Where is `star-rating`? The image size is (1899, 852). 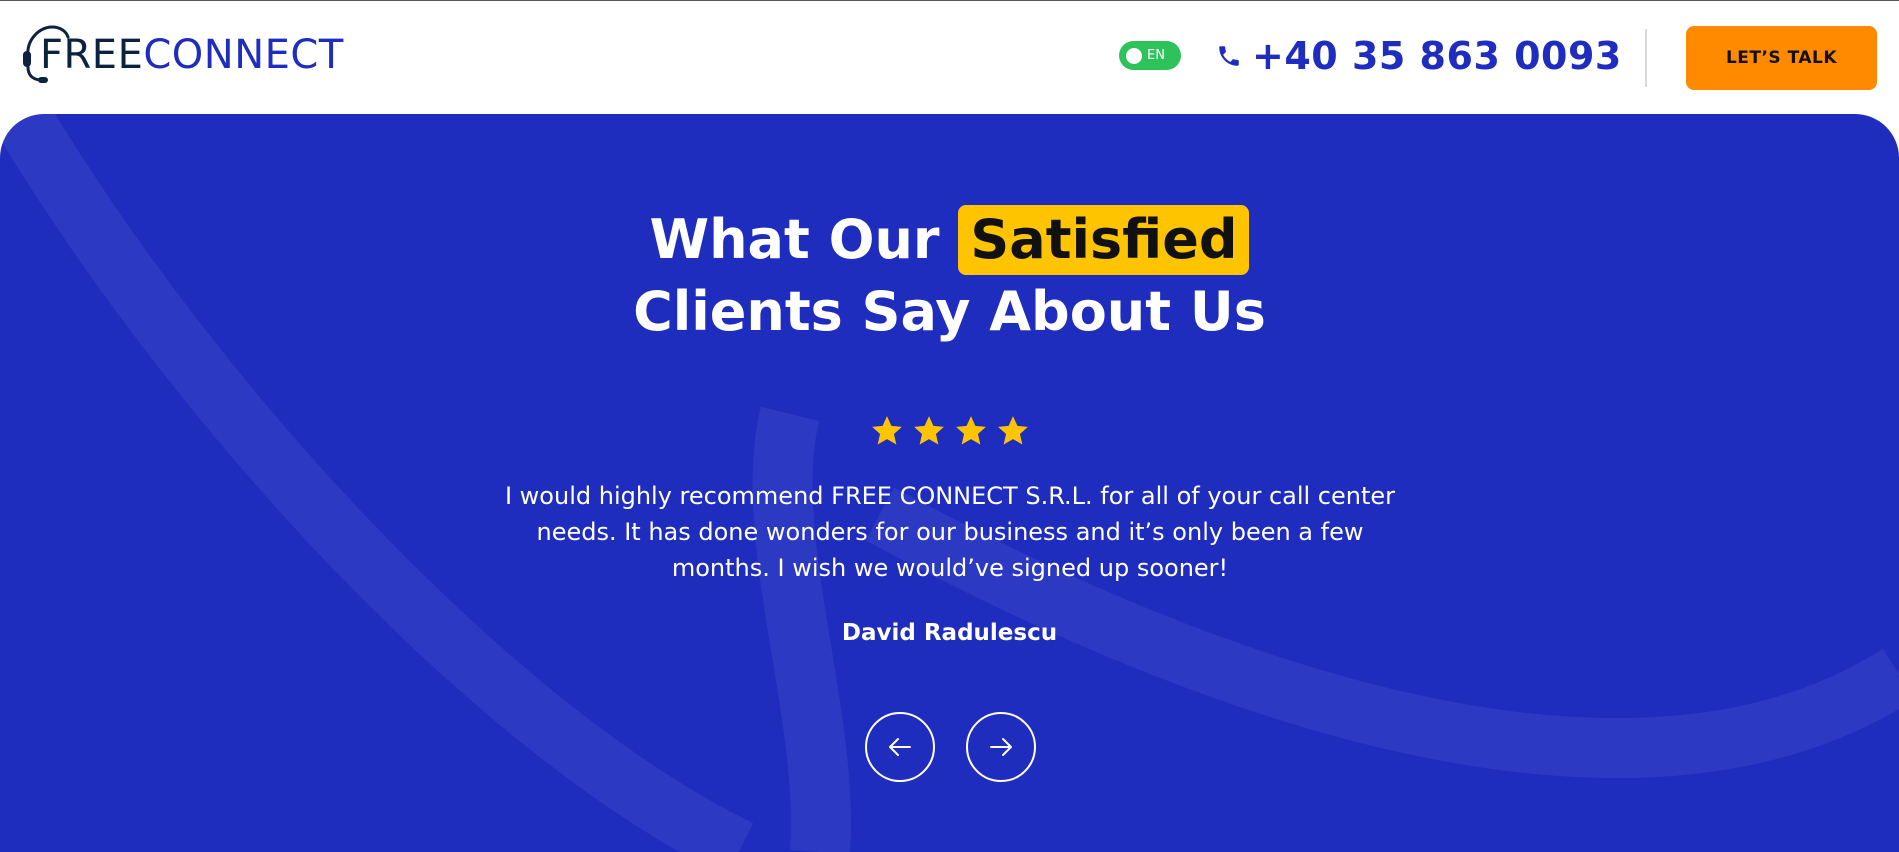
star-rating is located at coordinates (949, 431).